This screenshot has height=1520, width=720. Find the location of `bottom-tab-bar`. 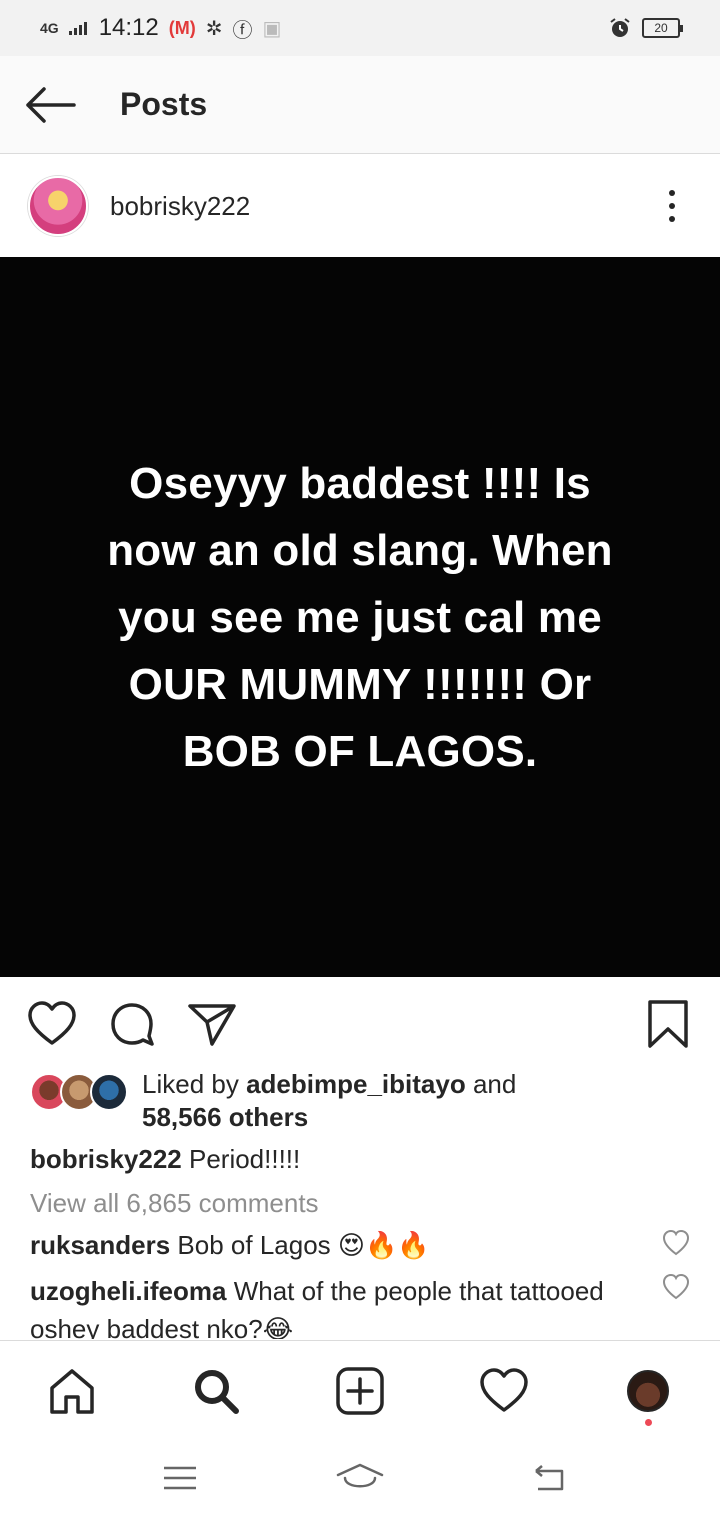

bottom-tab-bar is located at coordinates (360, 1388).